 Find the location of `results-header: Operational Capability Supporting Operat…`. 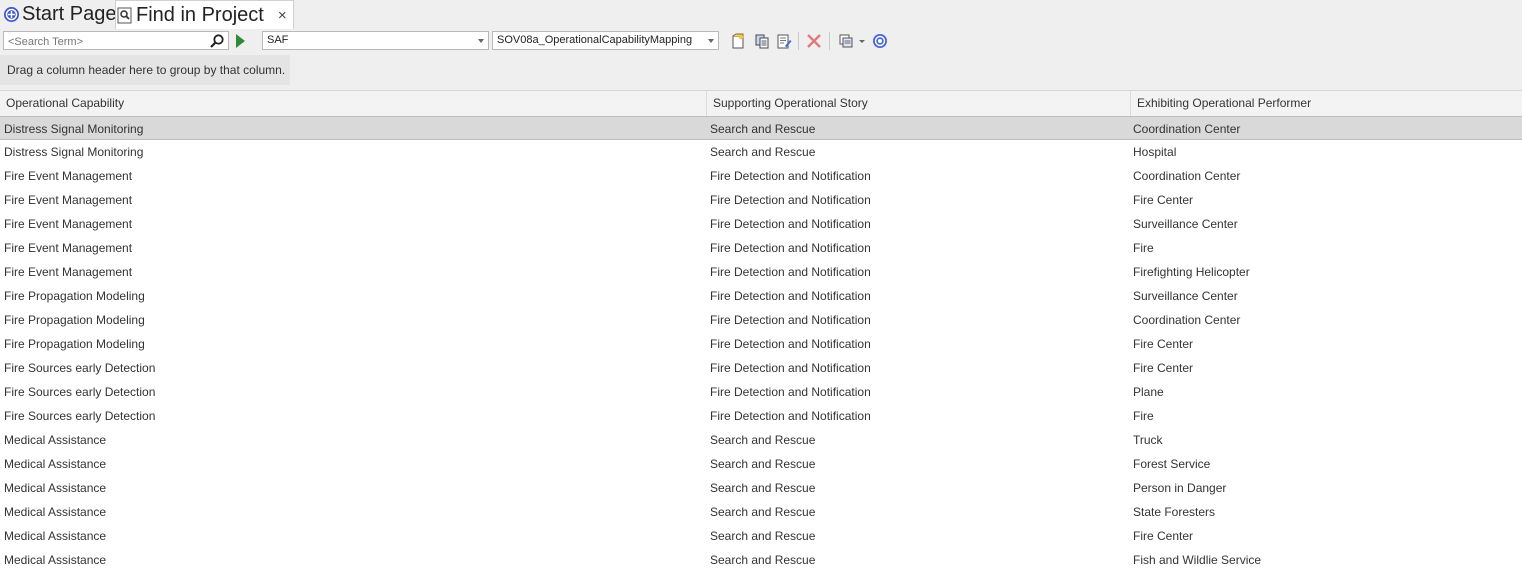

results-header: Operational Capability Supporting Operat… is located at coordinates (761, 103).